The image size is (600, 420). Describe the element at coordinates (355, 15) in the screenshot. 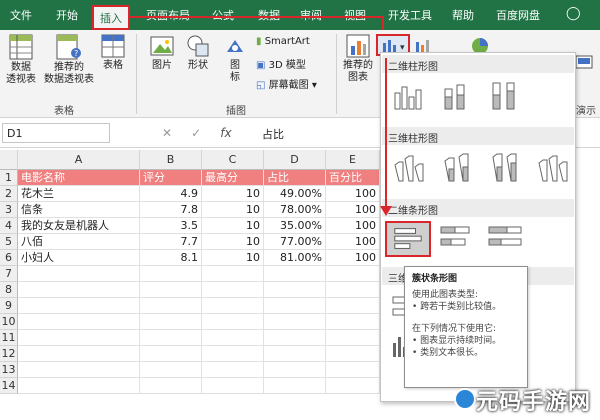

I see `tab-view: 视图` at that location.